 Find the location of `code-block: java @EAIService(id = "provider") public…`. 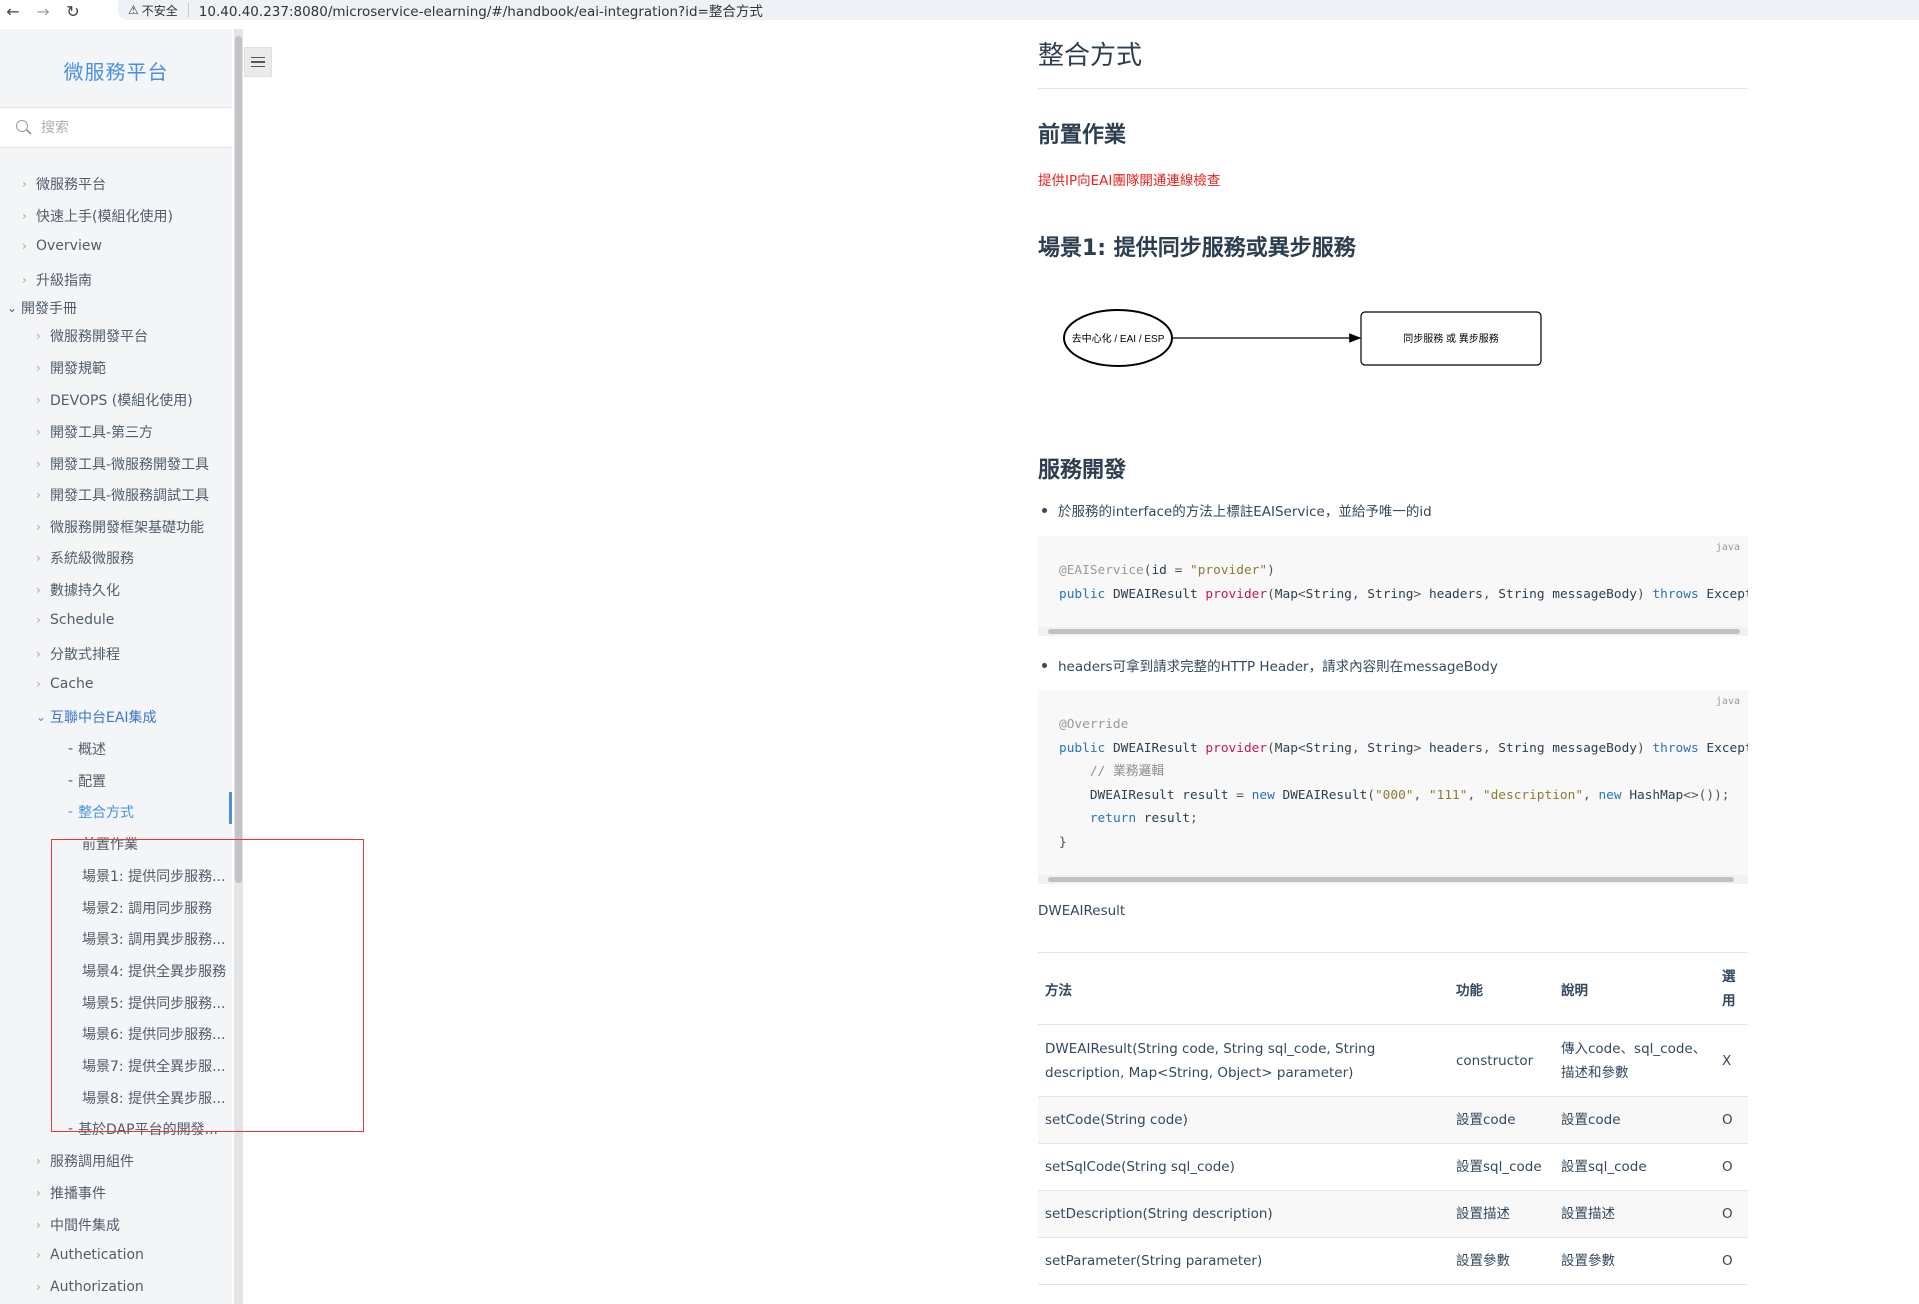

code-block: java @EAIService(id = "provider") public… is located at coordinates (1393, 586).